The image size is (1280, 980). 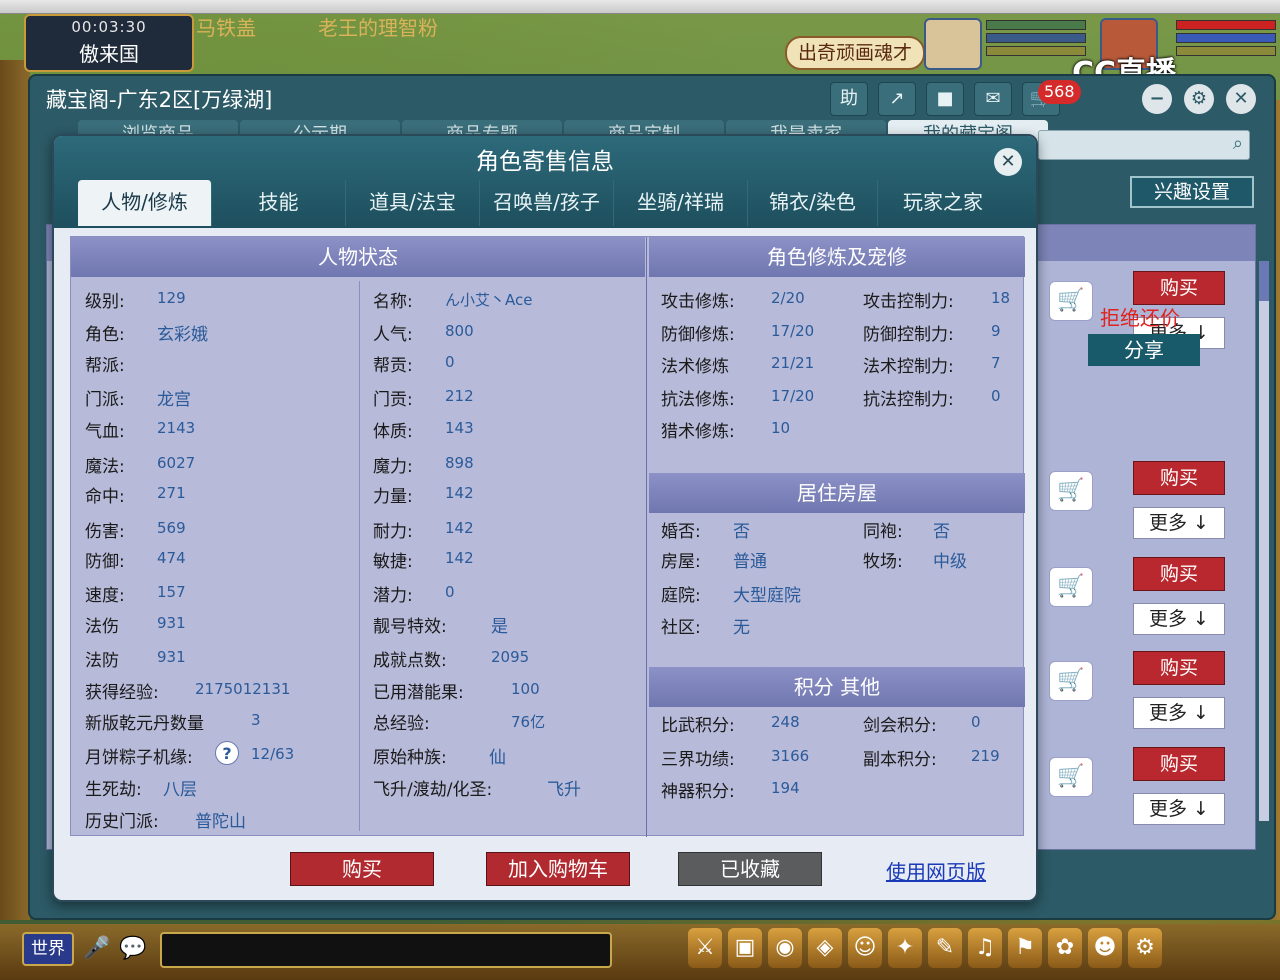 What do you see at coordinates (97, 949) in the screenshot?
I see `microphone-icon: 🎤` at bounding box center [97, 949].